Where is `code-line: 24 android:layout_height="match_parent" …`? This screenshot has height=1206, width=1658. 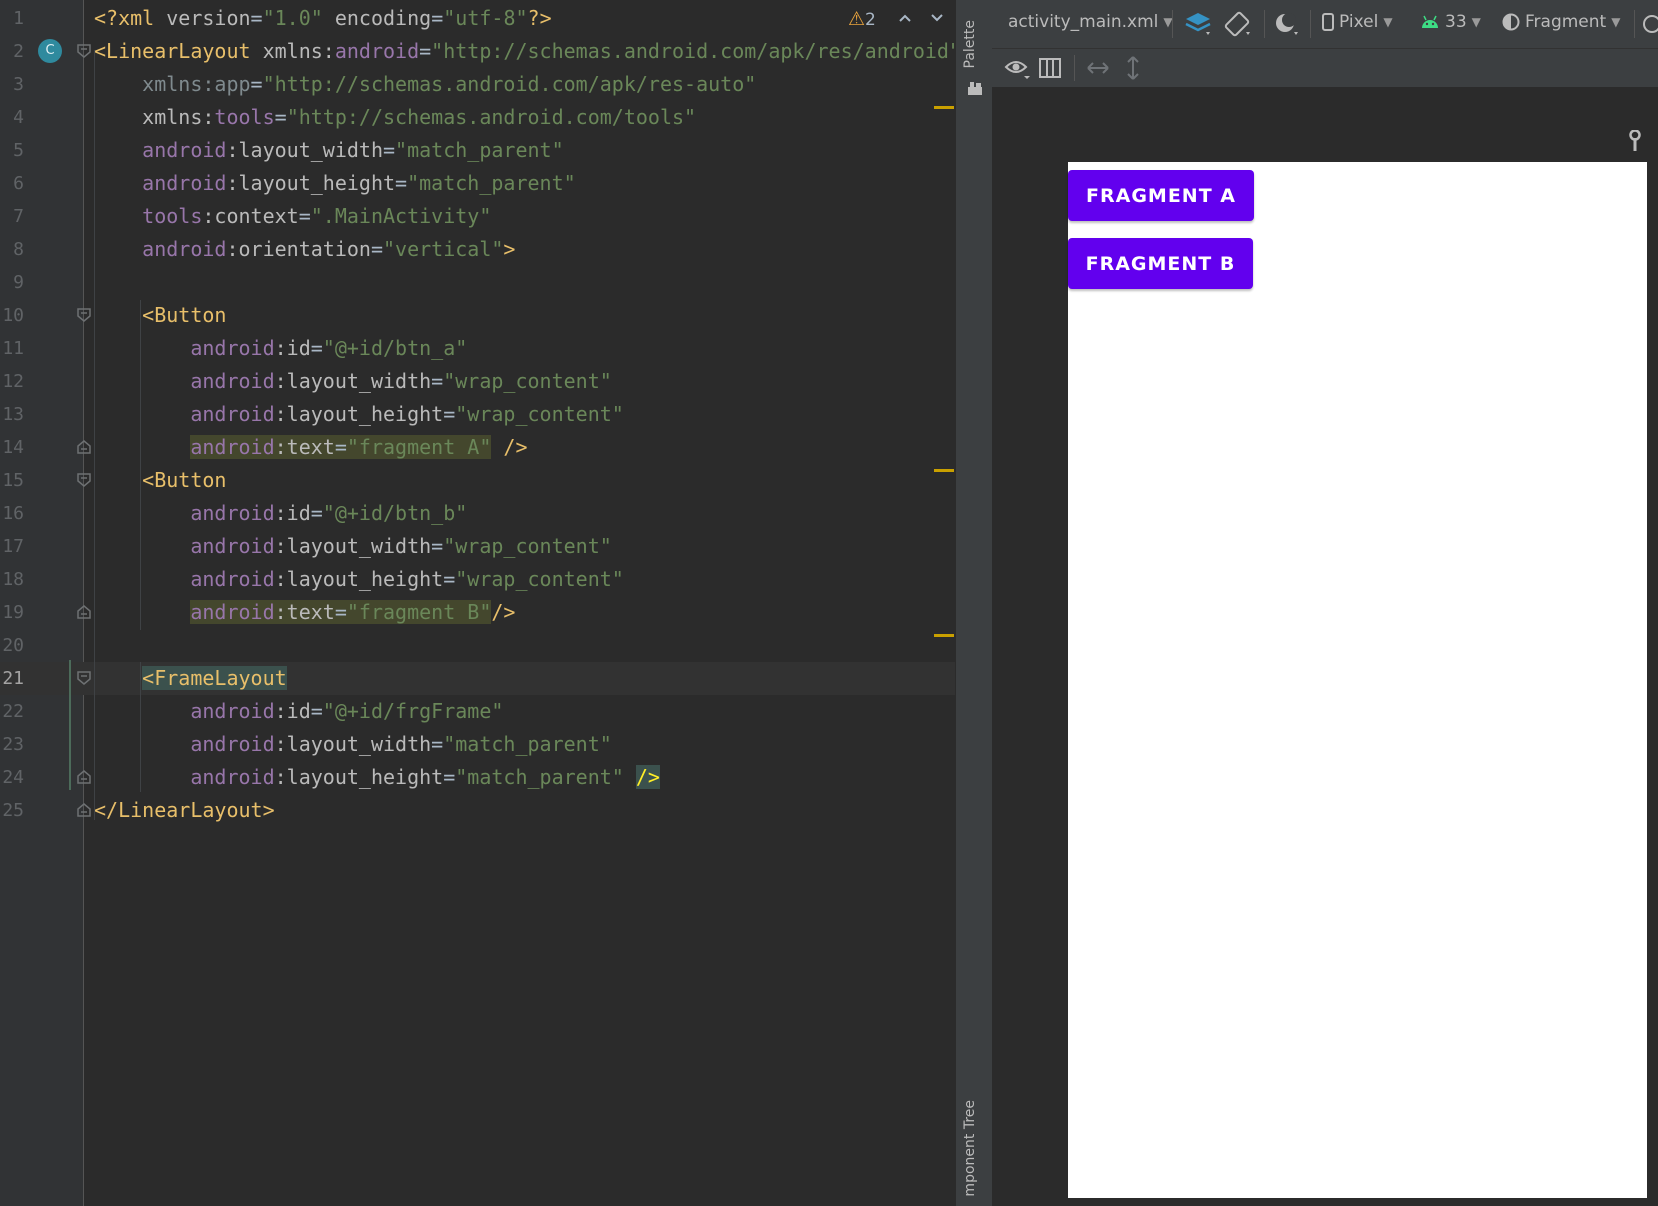
code-line: 24 android:layout_height="match_parent" … is located at coordinates (477, 777).